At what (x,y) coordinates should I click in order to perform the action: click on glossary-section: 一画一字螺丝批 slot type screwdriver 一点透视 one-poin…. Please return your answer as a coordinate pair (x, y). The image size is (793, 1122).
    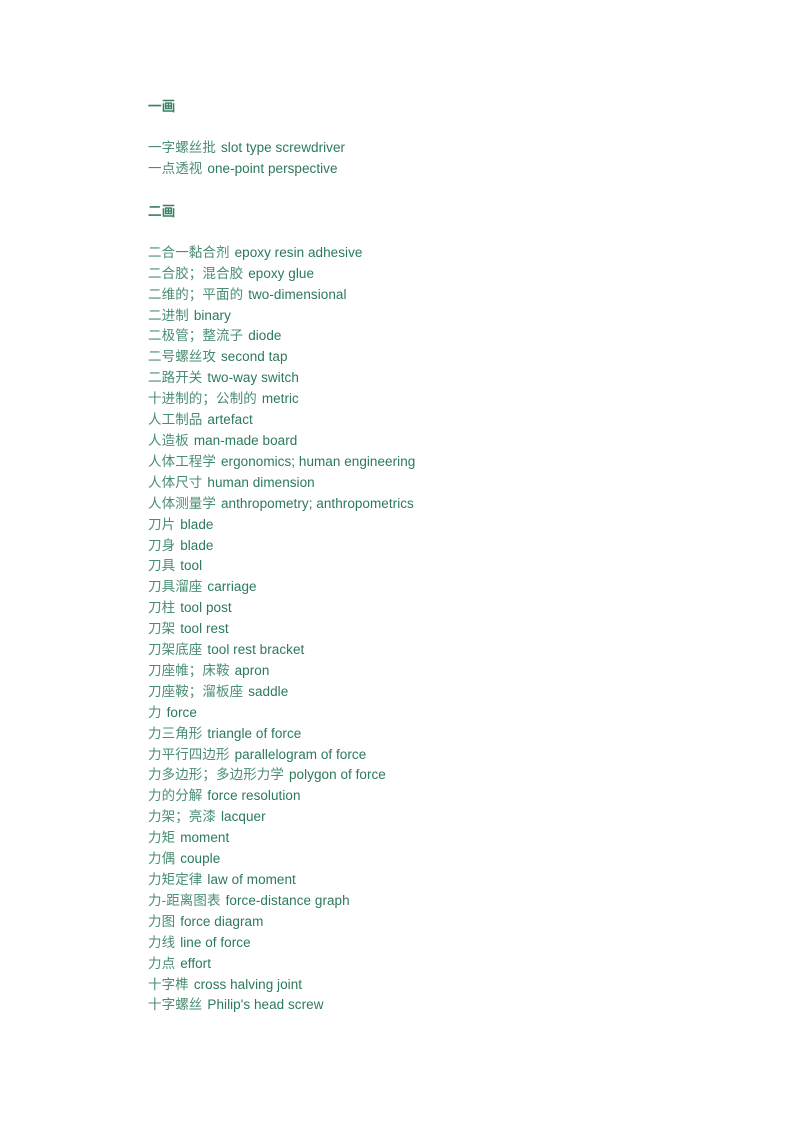
    Looking at the image, I should click on (440, 138).